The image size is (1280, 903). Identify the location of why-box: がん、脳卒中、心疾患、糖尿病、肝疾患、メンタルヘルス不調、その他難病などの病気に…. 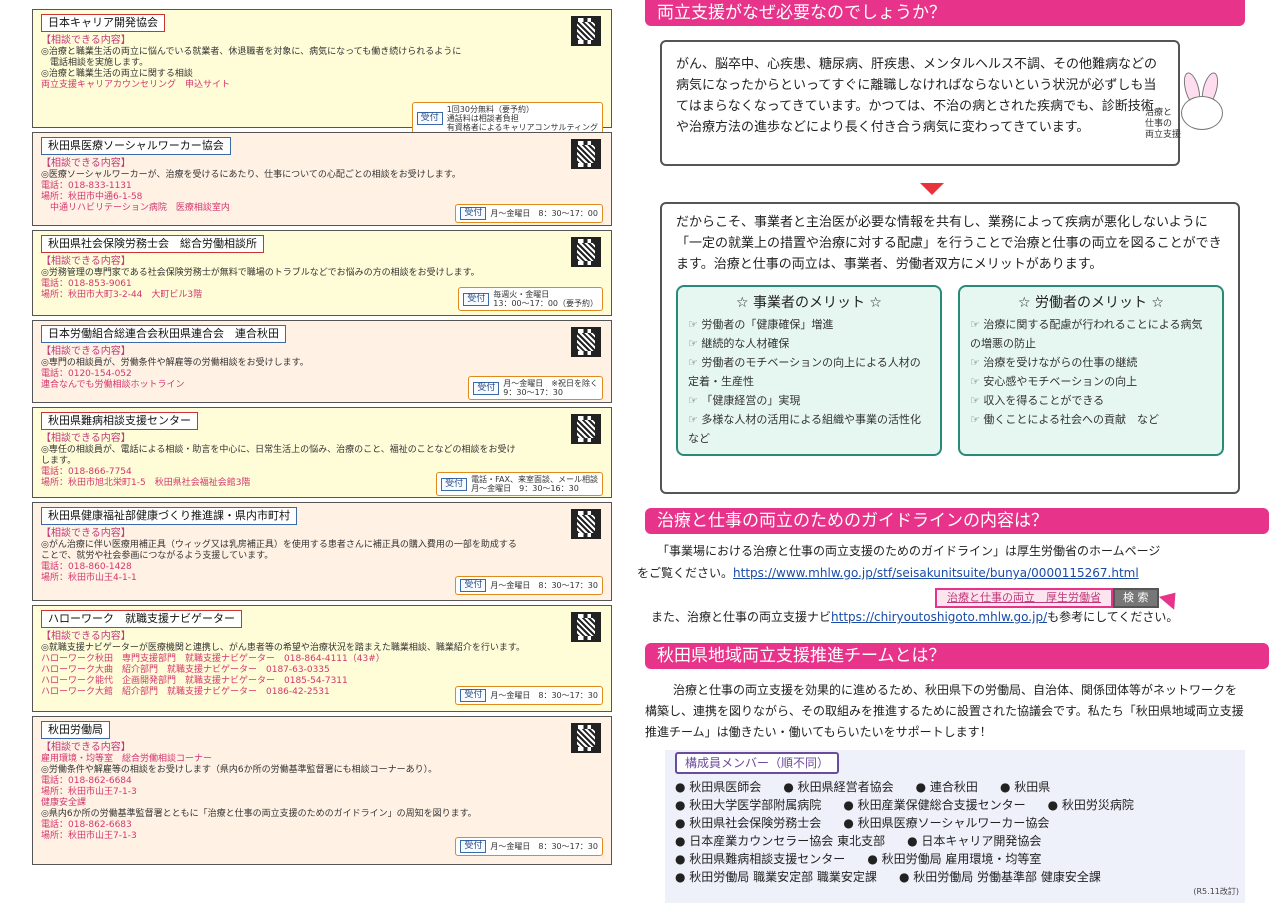
(920, 103).